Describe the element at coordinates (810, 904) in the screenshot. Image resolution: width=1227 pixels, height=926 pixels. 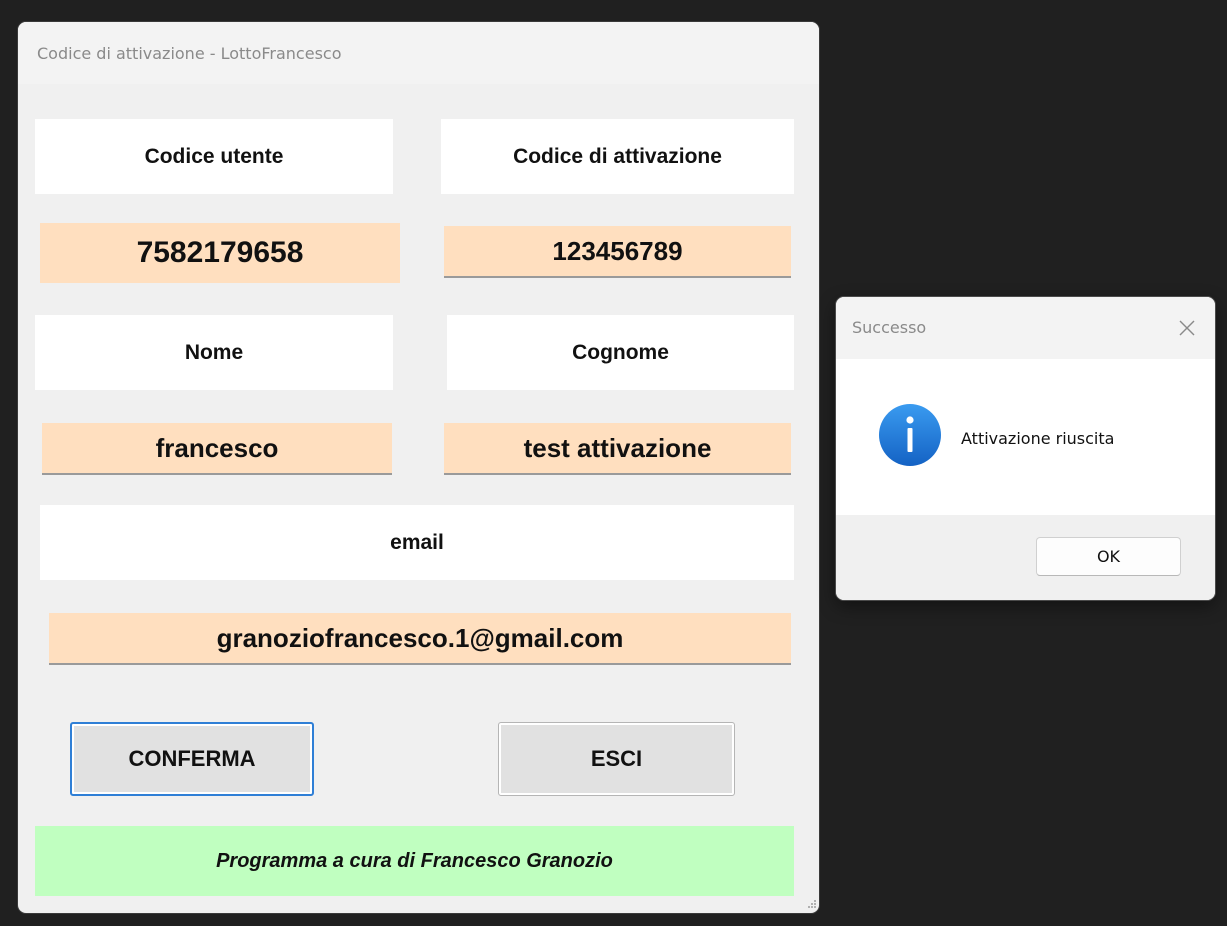
I see `resize-grip-icon` at that location.